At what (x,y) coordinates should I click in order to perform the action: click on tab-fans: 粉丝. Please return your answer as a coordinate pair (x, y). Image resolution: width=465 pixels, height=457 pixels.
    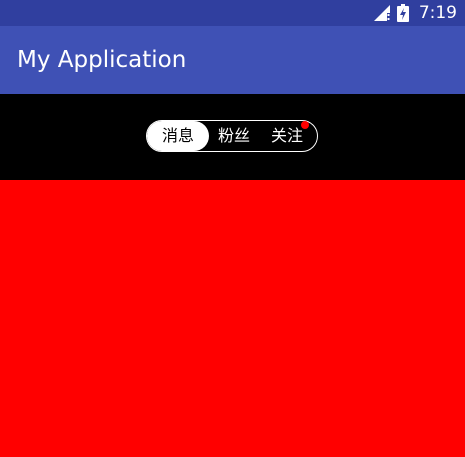
    Looking at the image, I should click on (234, 136).